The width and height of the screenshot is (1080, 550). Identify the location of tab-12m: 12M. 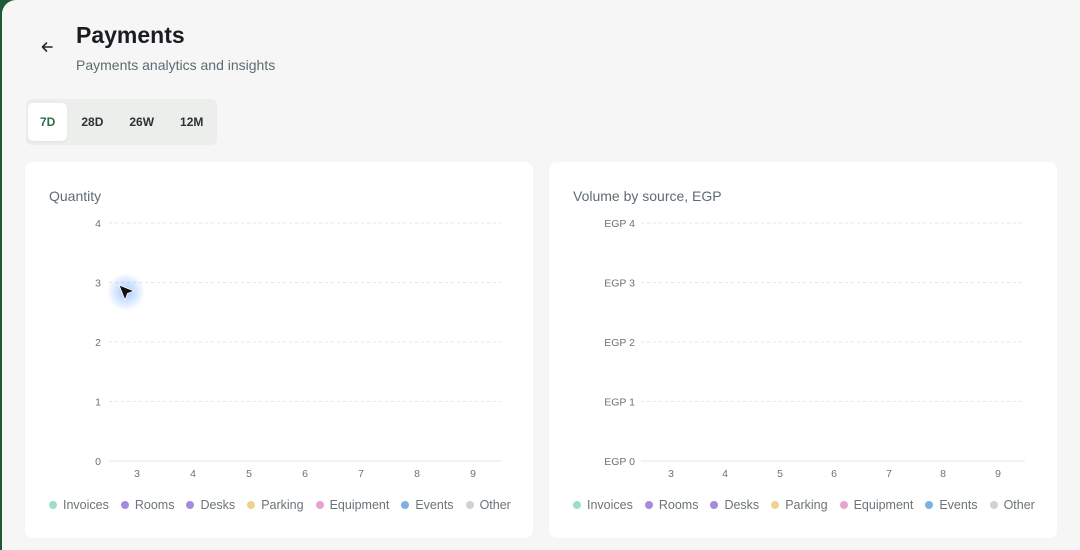
(191, 122).